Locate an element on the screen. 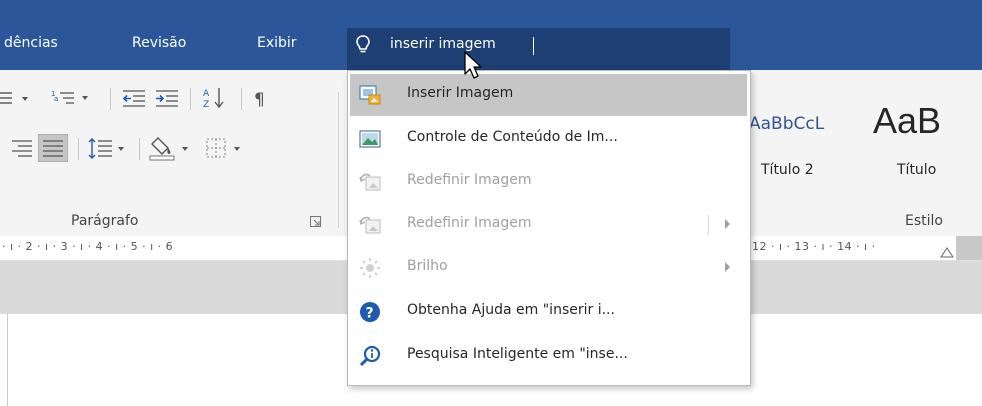  style-name-title: Título is located at coordinates (917, 170).